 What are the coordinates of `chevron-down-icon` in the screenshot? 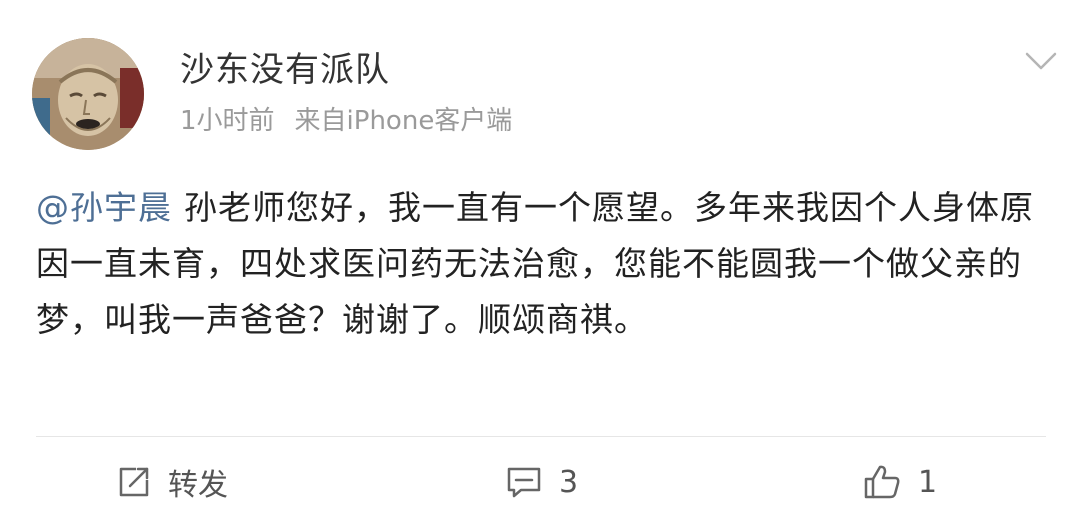 It's located at (1041, 61).